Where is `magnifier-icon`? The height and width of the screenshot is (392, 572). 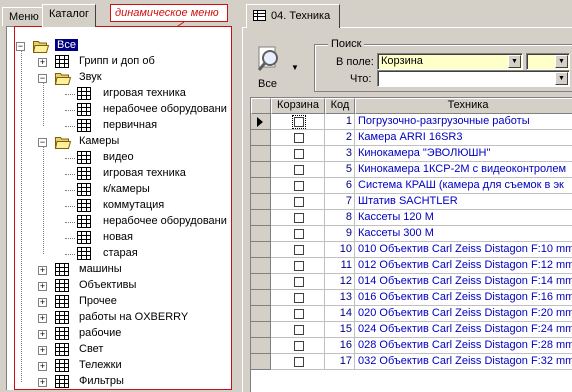 magnifier-icon is located at coordinates (267, 58).